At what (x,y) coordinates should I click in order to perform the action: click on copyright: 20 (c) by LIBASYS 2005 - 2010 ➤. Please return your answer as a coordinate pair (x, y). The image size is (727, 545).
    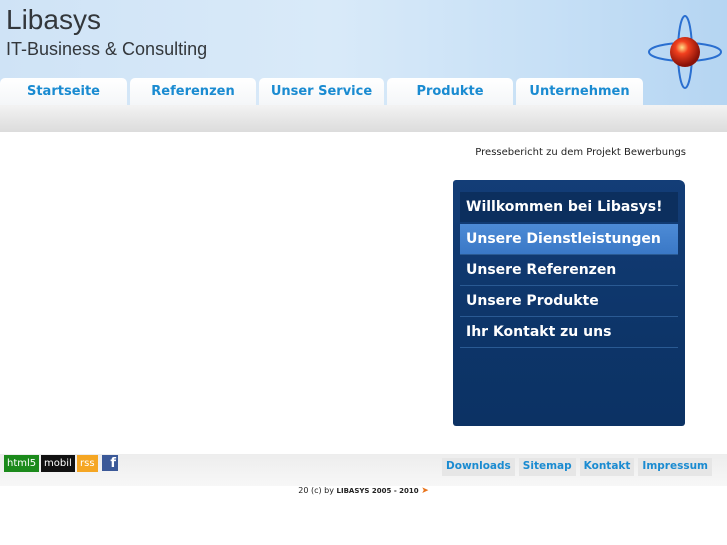
    Looking at the image, I should click on (363, 491).